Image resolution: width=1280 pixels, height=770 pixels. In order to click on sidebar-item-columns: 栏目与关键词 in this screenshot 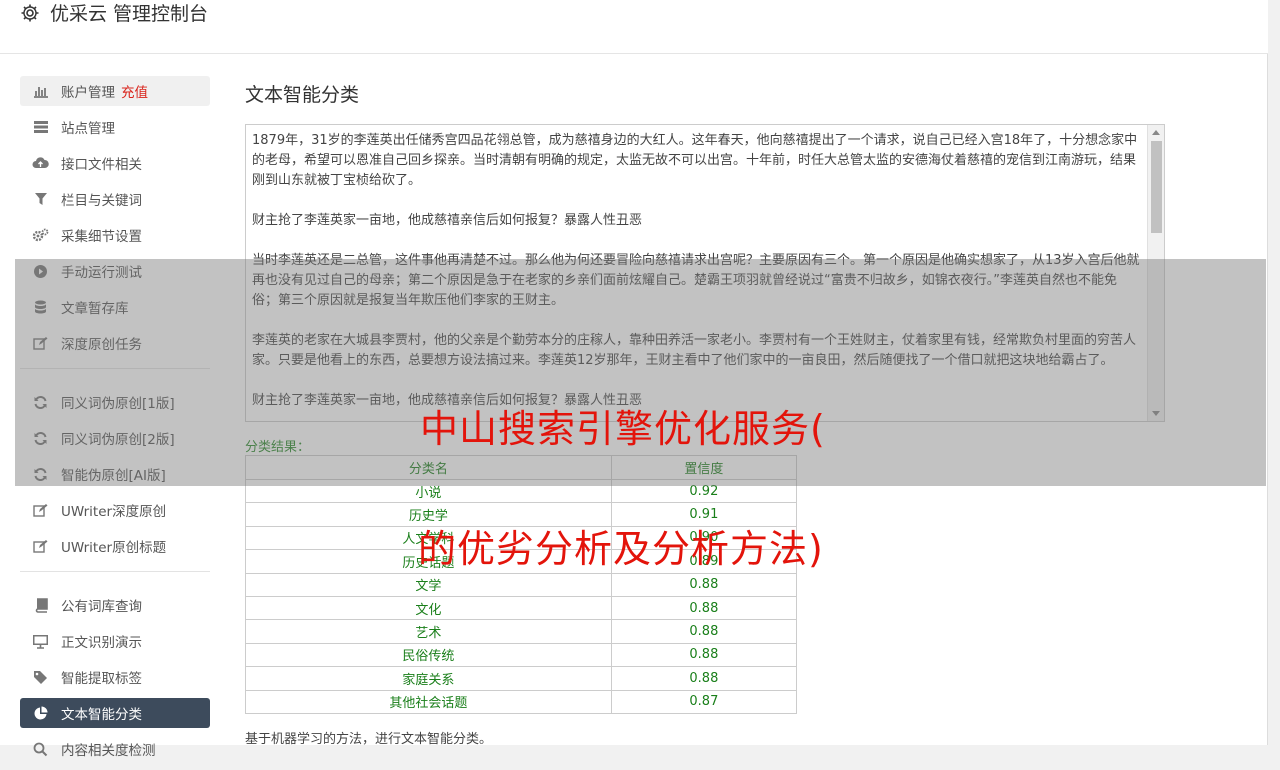, I will do `click(115, 199)`.